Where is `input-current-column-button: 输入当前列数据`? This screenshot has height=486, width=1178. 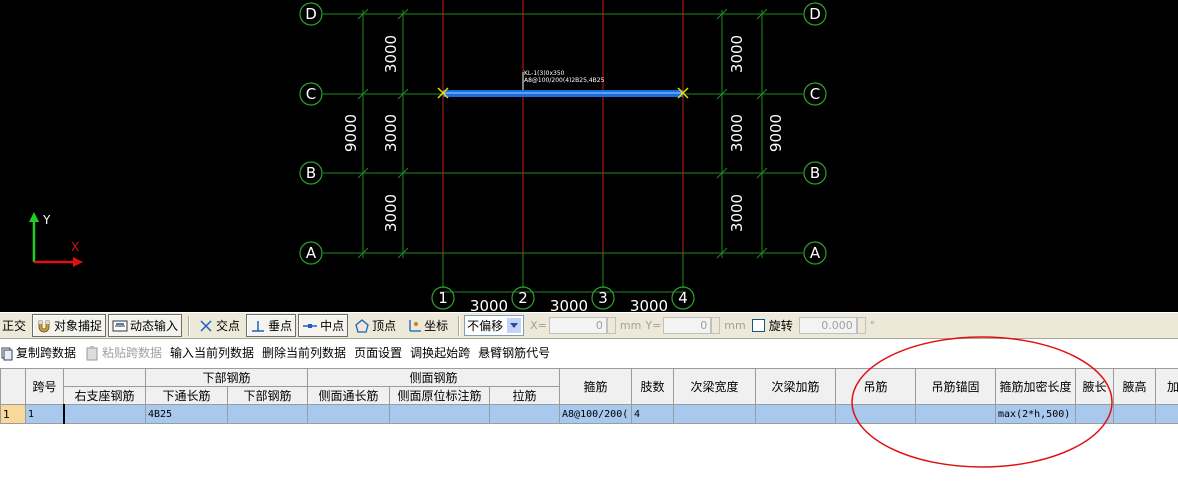
input-current-column-button: 输入当前列数据 is located at coordinates (212, 352).